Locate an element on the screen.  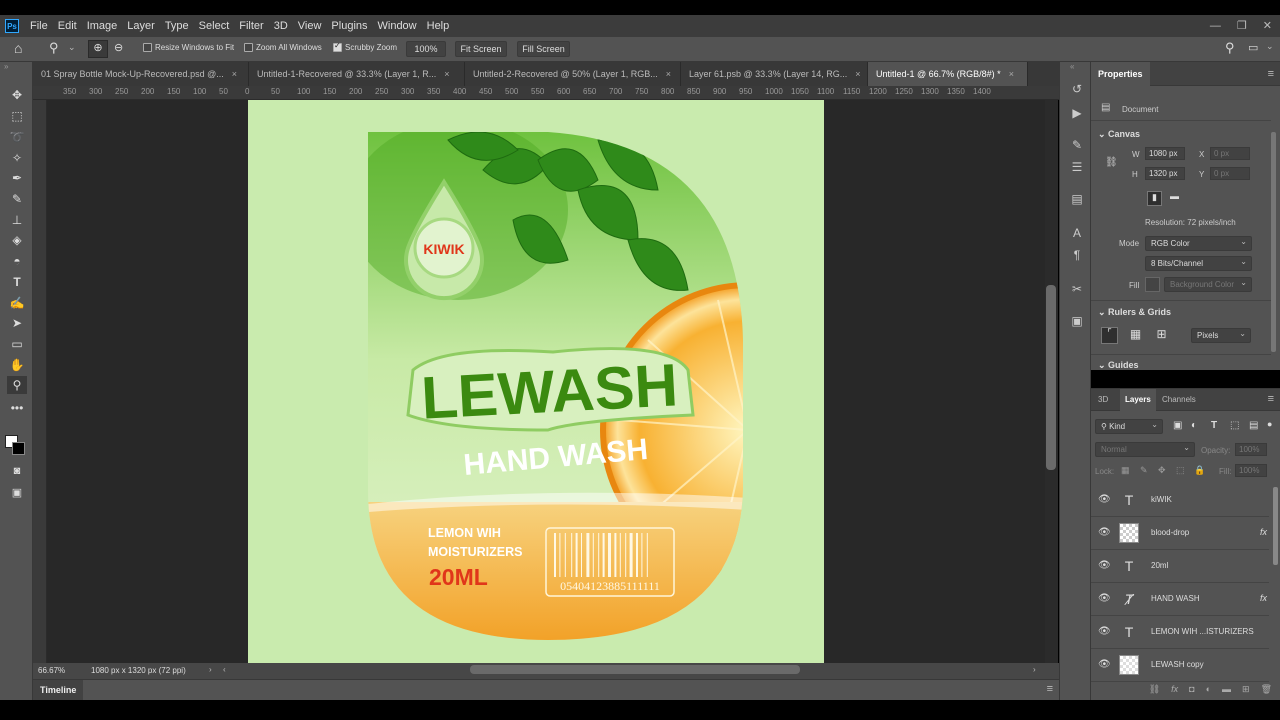
filter-shape-icon: ⬚ is located at coordinates (1234, 425).